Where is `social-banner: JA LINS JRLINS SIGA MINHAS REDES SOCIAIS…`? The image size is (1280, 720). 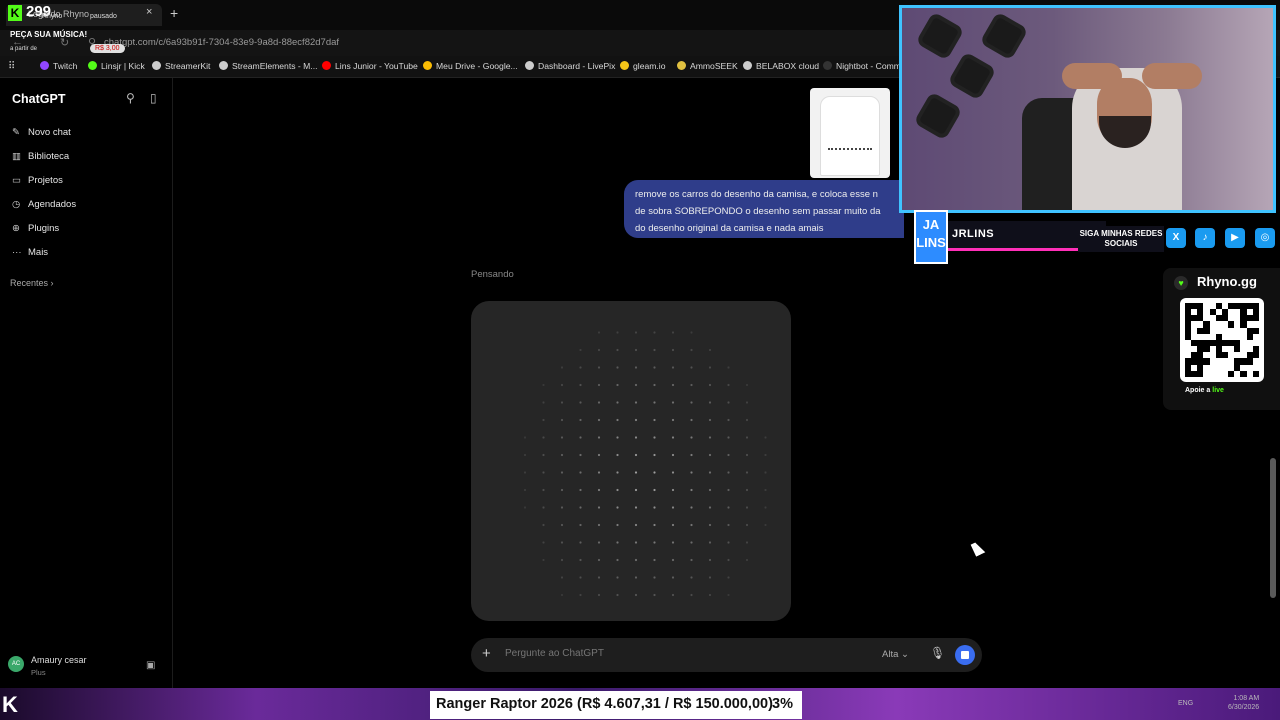 social-banner: JA LINS JRLINS SIGA MINHAS REDES SOCIAIS… is located at coordinates (1090, 237).